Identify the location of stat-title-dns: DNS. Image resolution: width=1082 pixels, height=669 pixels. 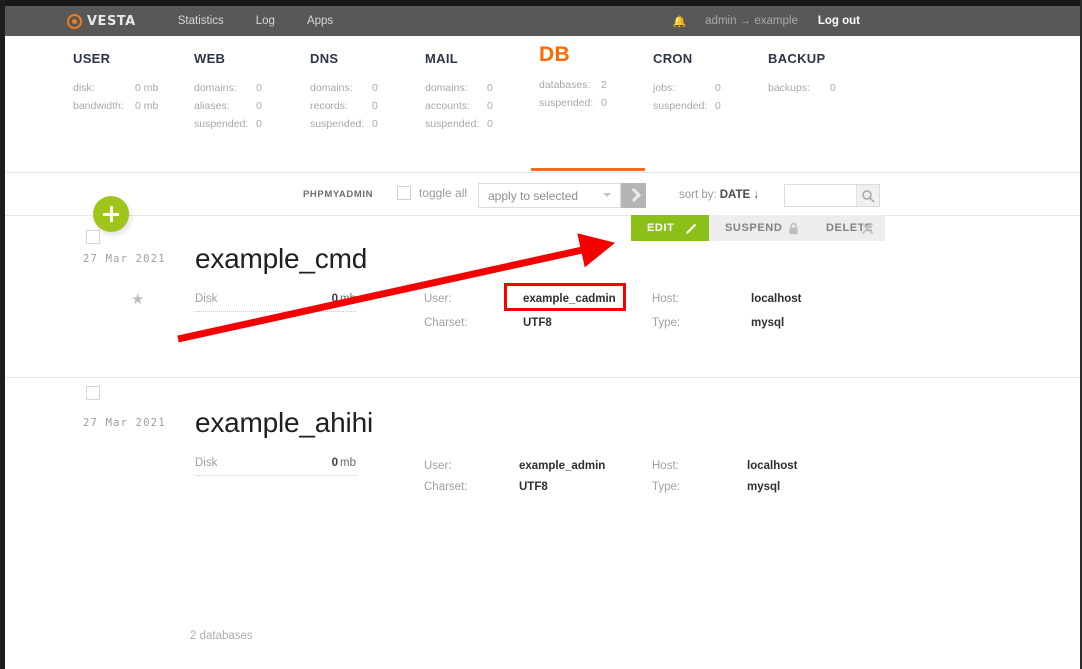
(324, 58).